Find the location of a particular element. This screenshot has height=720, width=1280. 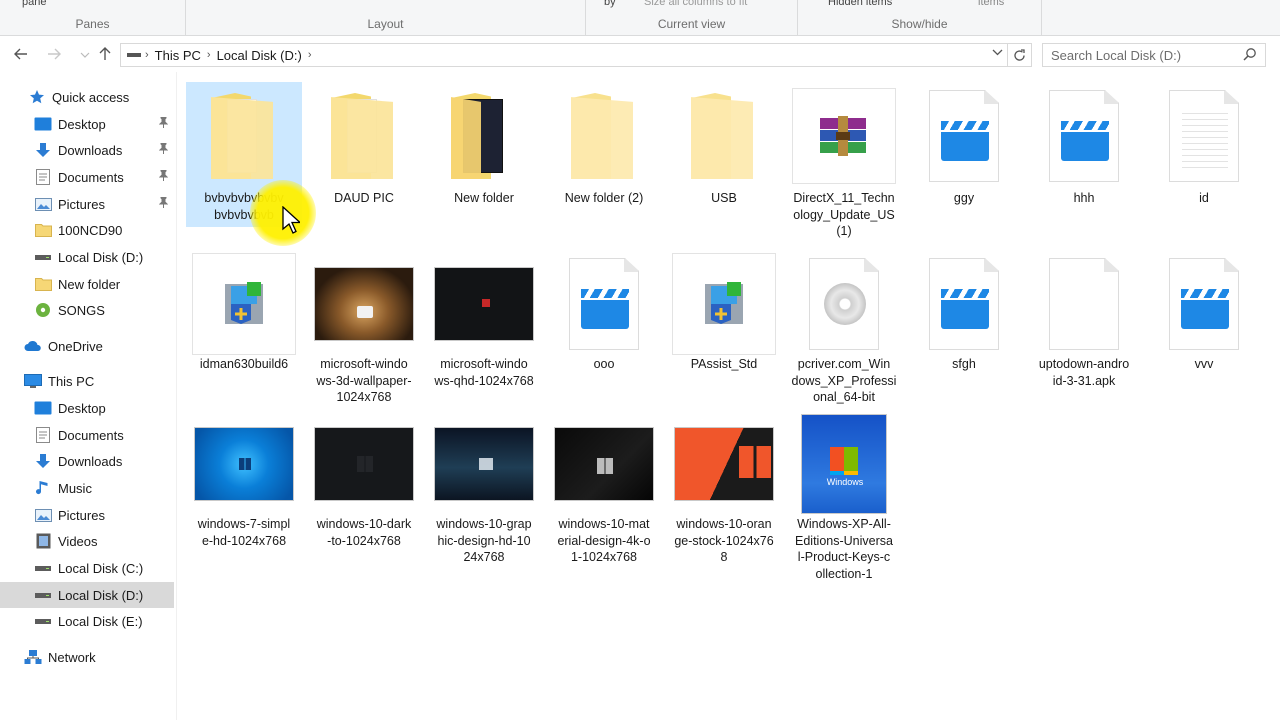

address-dropdown-button is located at coordinates (997, 53).